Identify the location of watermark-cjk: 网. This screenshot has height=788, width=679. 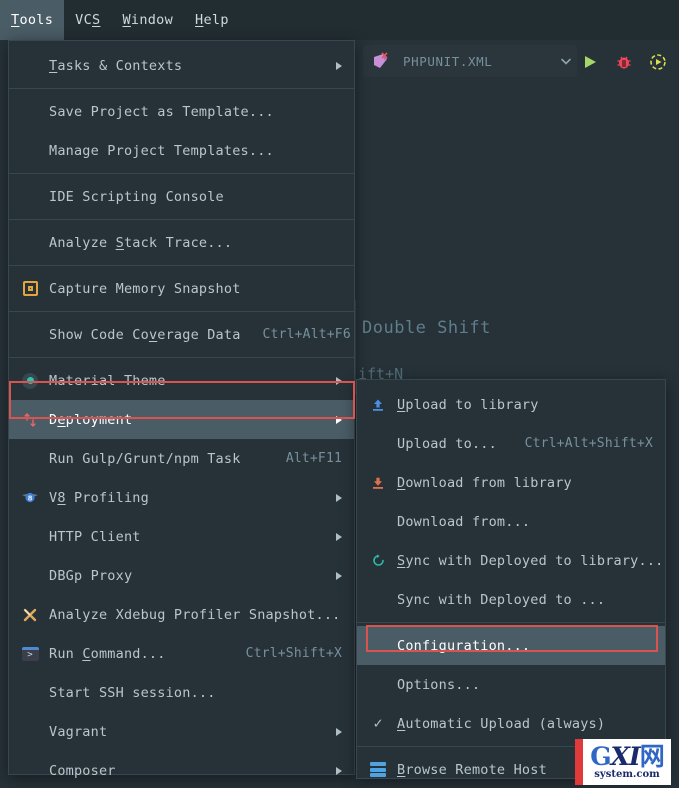
(652, 756).